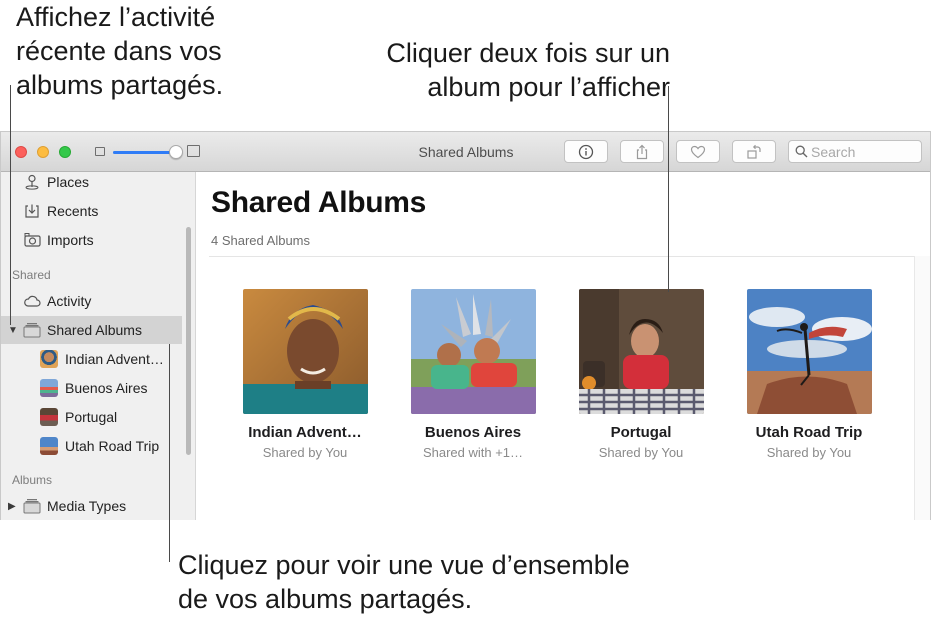 This screenshot has width=934, height=620. What do you see at coordinates (561, 256) in the screenshot?
I see `header-divider` at bounding box center [561, 256].